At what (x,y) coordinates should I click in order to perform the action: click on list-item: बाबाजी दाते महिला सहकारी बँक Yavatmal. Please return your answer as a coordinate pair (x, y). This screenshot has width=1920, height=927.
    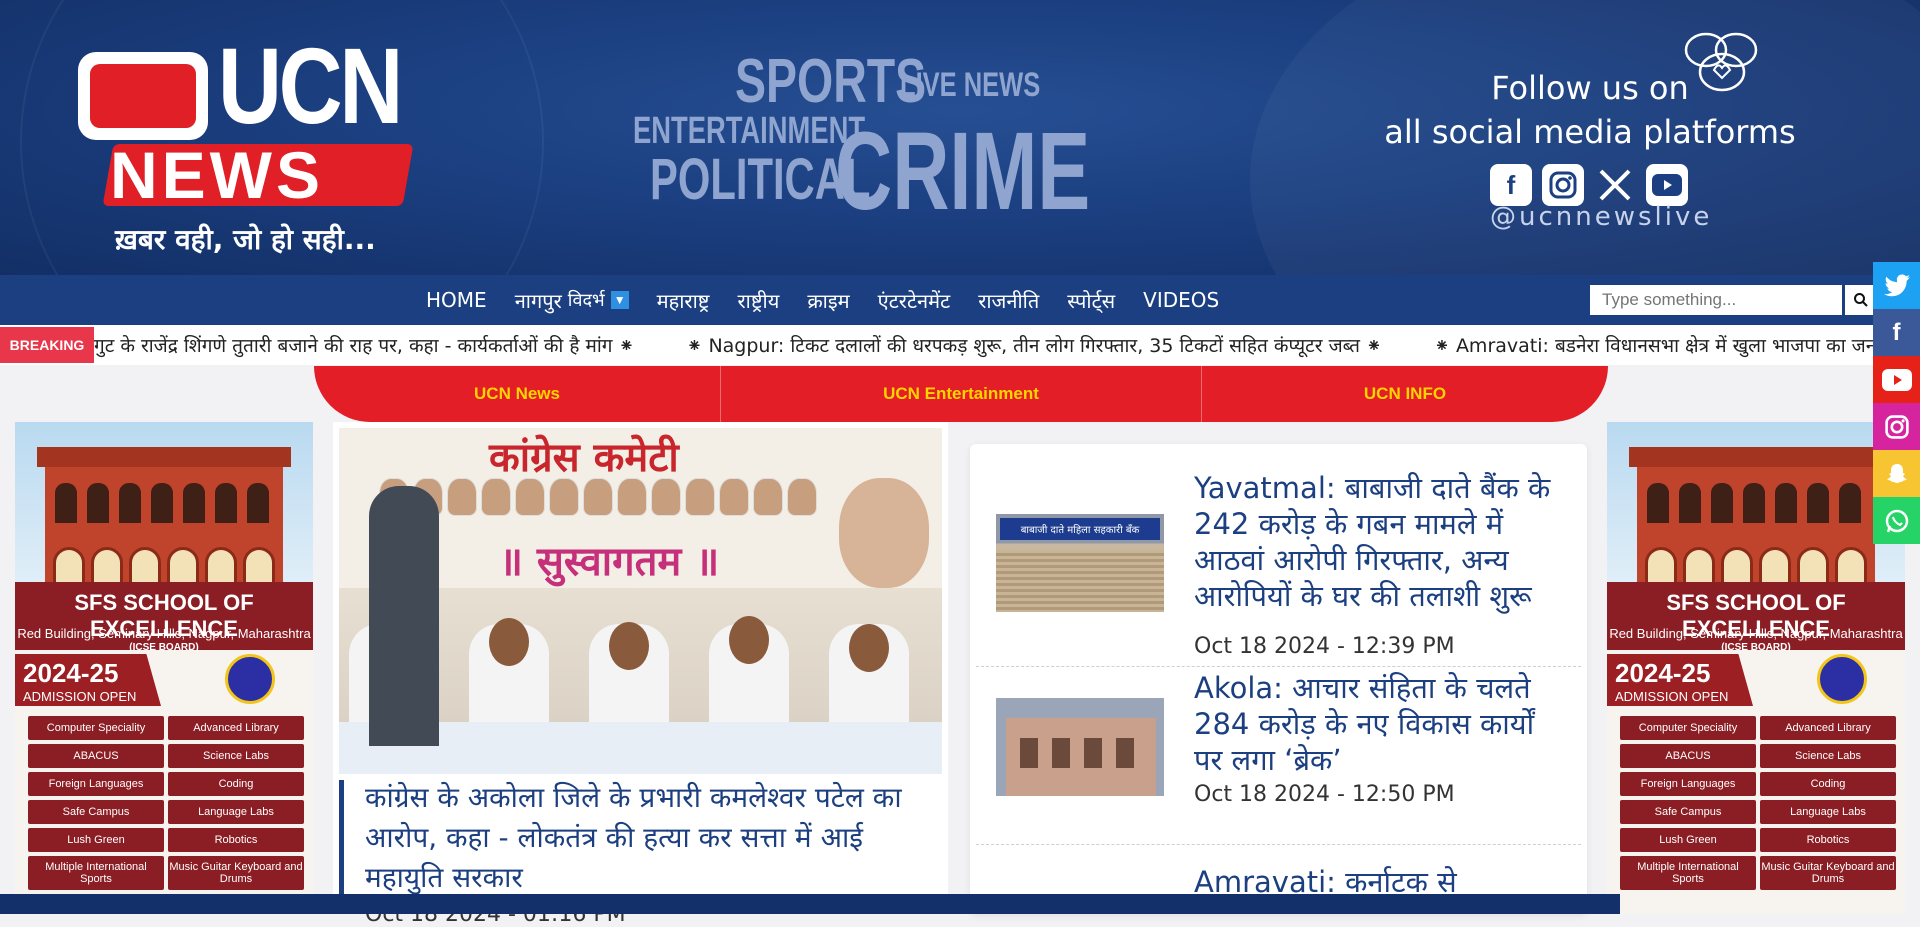
    Looking at the image, I should click on (1278, 568).